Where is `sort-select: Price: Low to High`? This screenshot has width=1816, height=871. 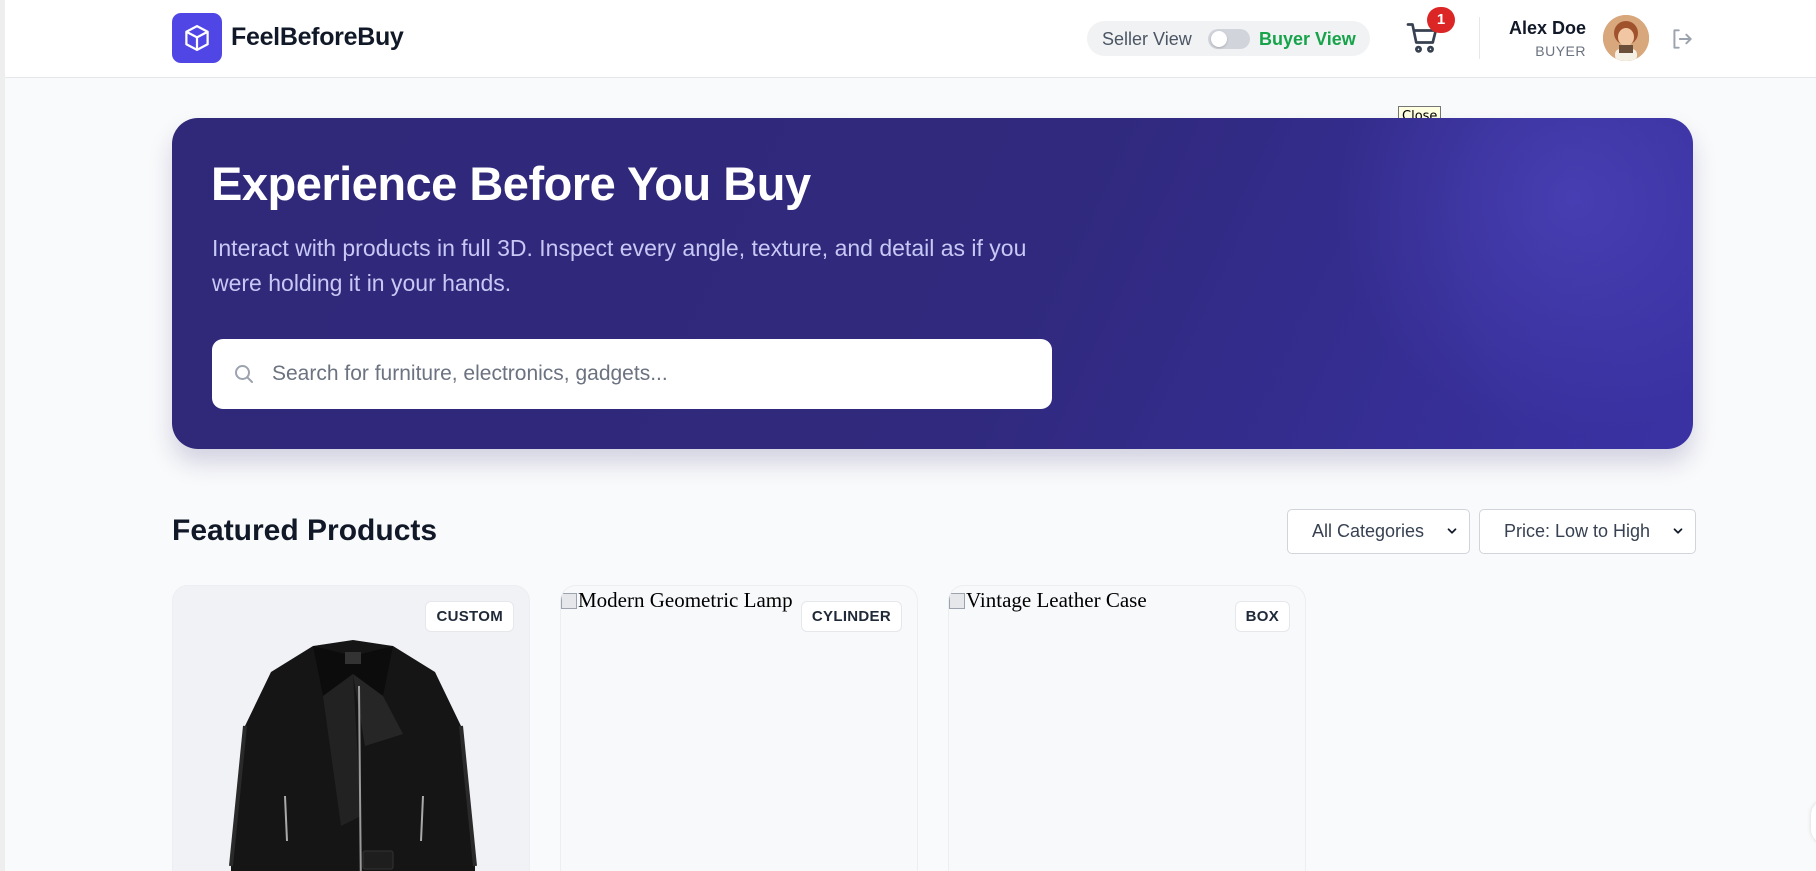 sort-select: Price: Low to High is located at coordinates (1587, 531).